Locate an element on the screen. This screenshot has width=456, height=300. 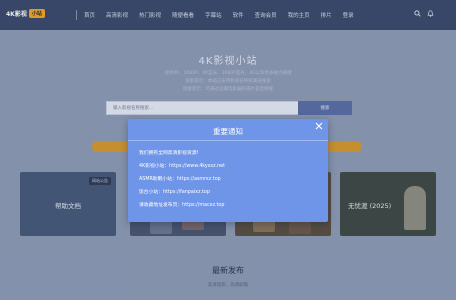
modal-link: 4K影视小站：https://www.4kysxz.net is located at coordinates (182, 165).